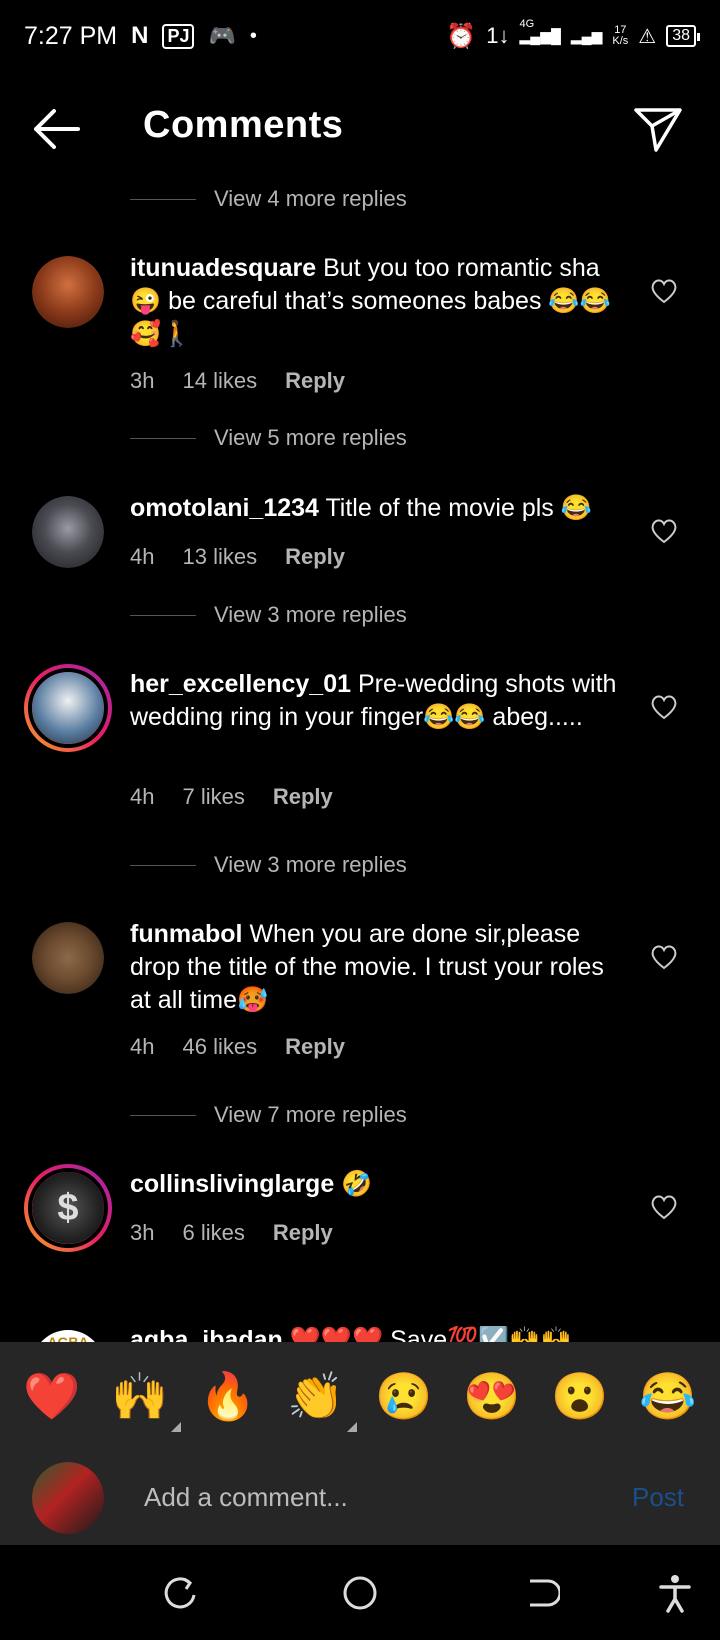  I want to click on avatar: AGBA, so click(68, 1336).